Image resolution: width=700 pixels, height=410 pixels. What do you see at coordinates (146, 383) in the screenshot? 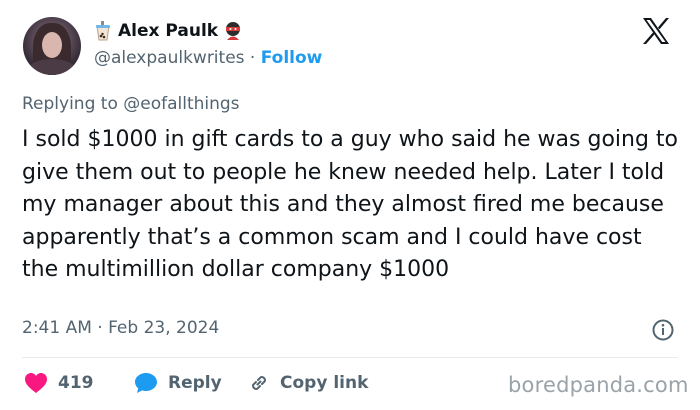
I see `speech-bubble-icon` at bounding box center [146, 383].